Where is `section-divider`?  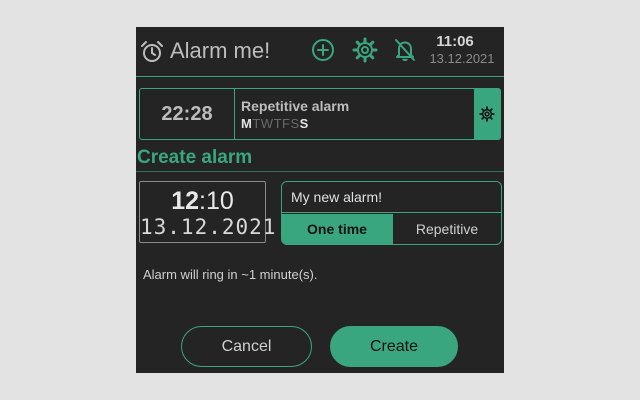 section-divider is located at coordinates (320, 171).